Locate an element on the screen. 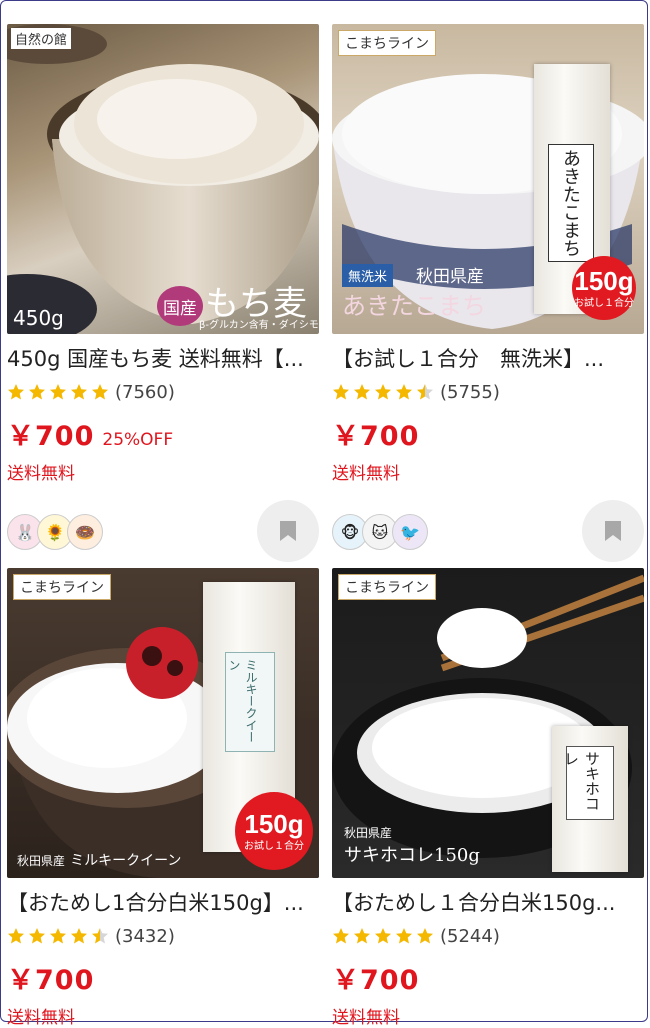 The image size is (650, 1028). rating: (5755) is located at coordinates (488, 392).